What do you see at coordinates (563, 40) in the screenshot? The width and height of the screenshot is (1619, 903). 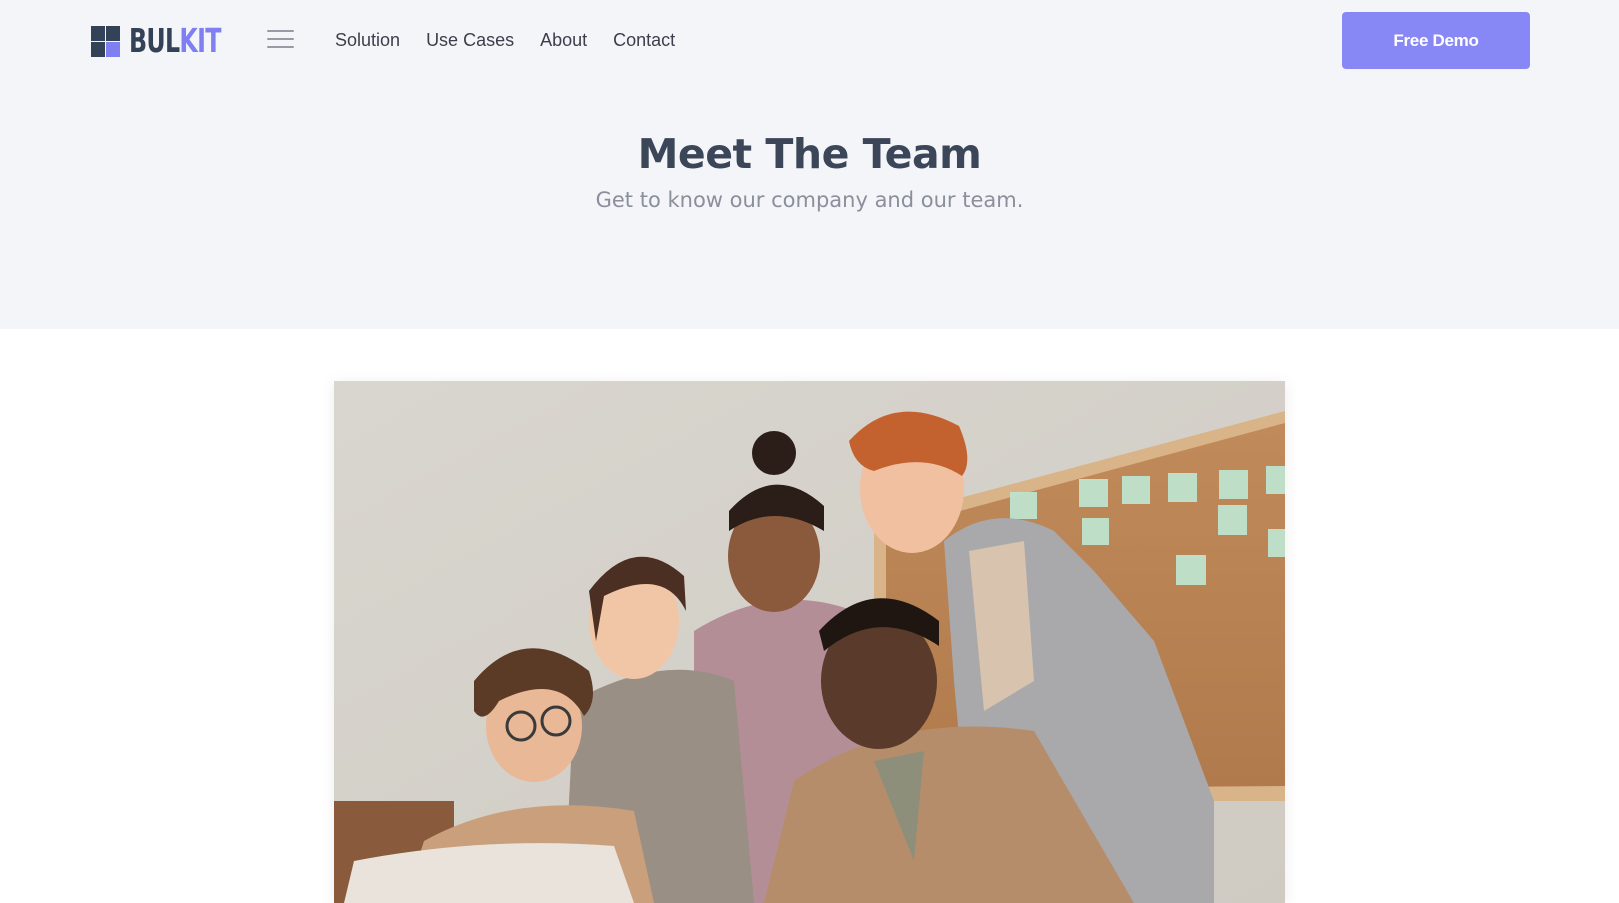 I see `nav-link-about: About` at bounding box center [563, 40].